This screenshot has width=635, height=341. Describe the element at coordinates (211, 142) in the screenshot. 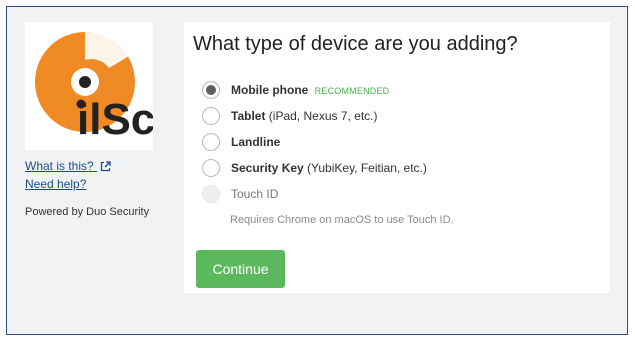

I see `landline-radio` at that location.